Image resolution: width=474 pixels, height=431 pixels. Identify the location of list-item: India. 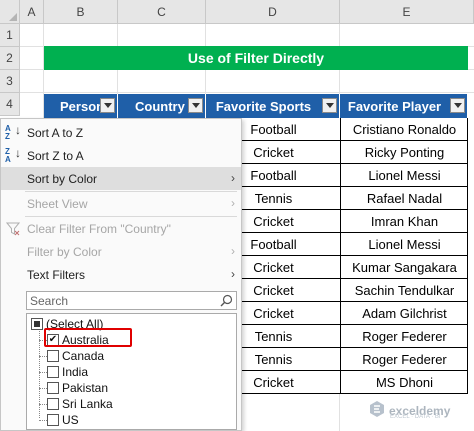
(67, 372).